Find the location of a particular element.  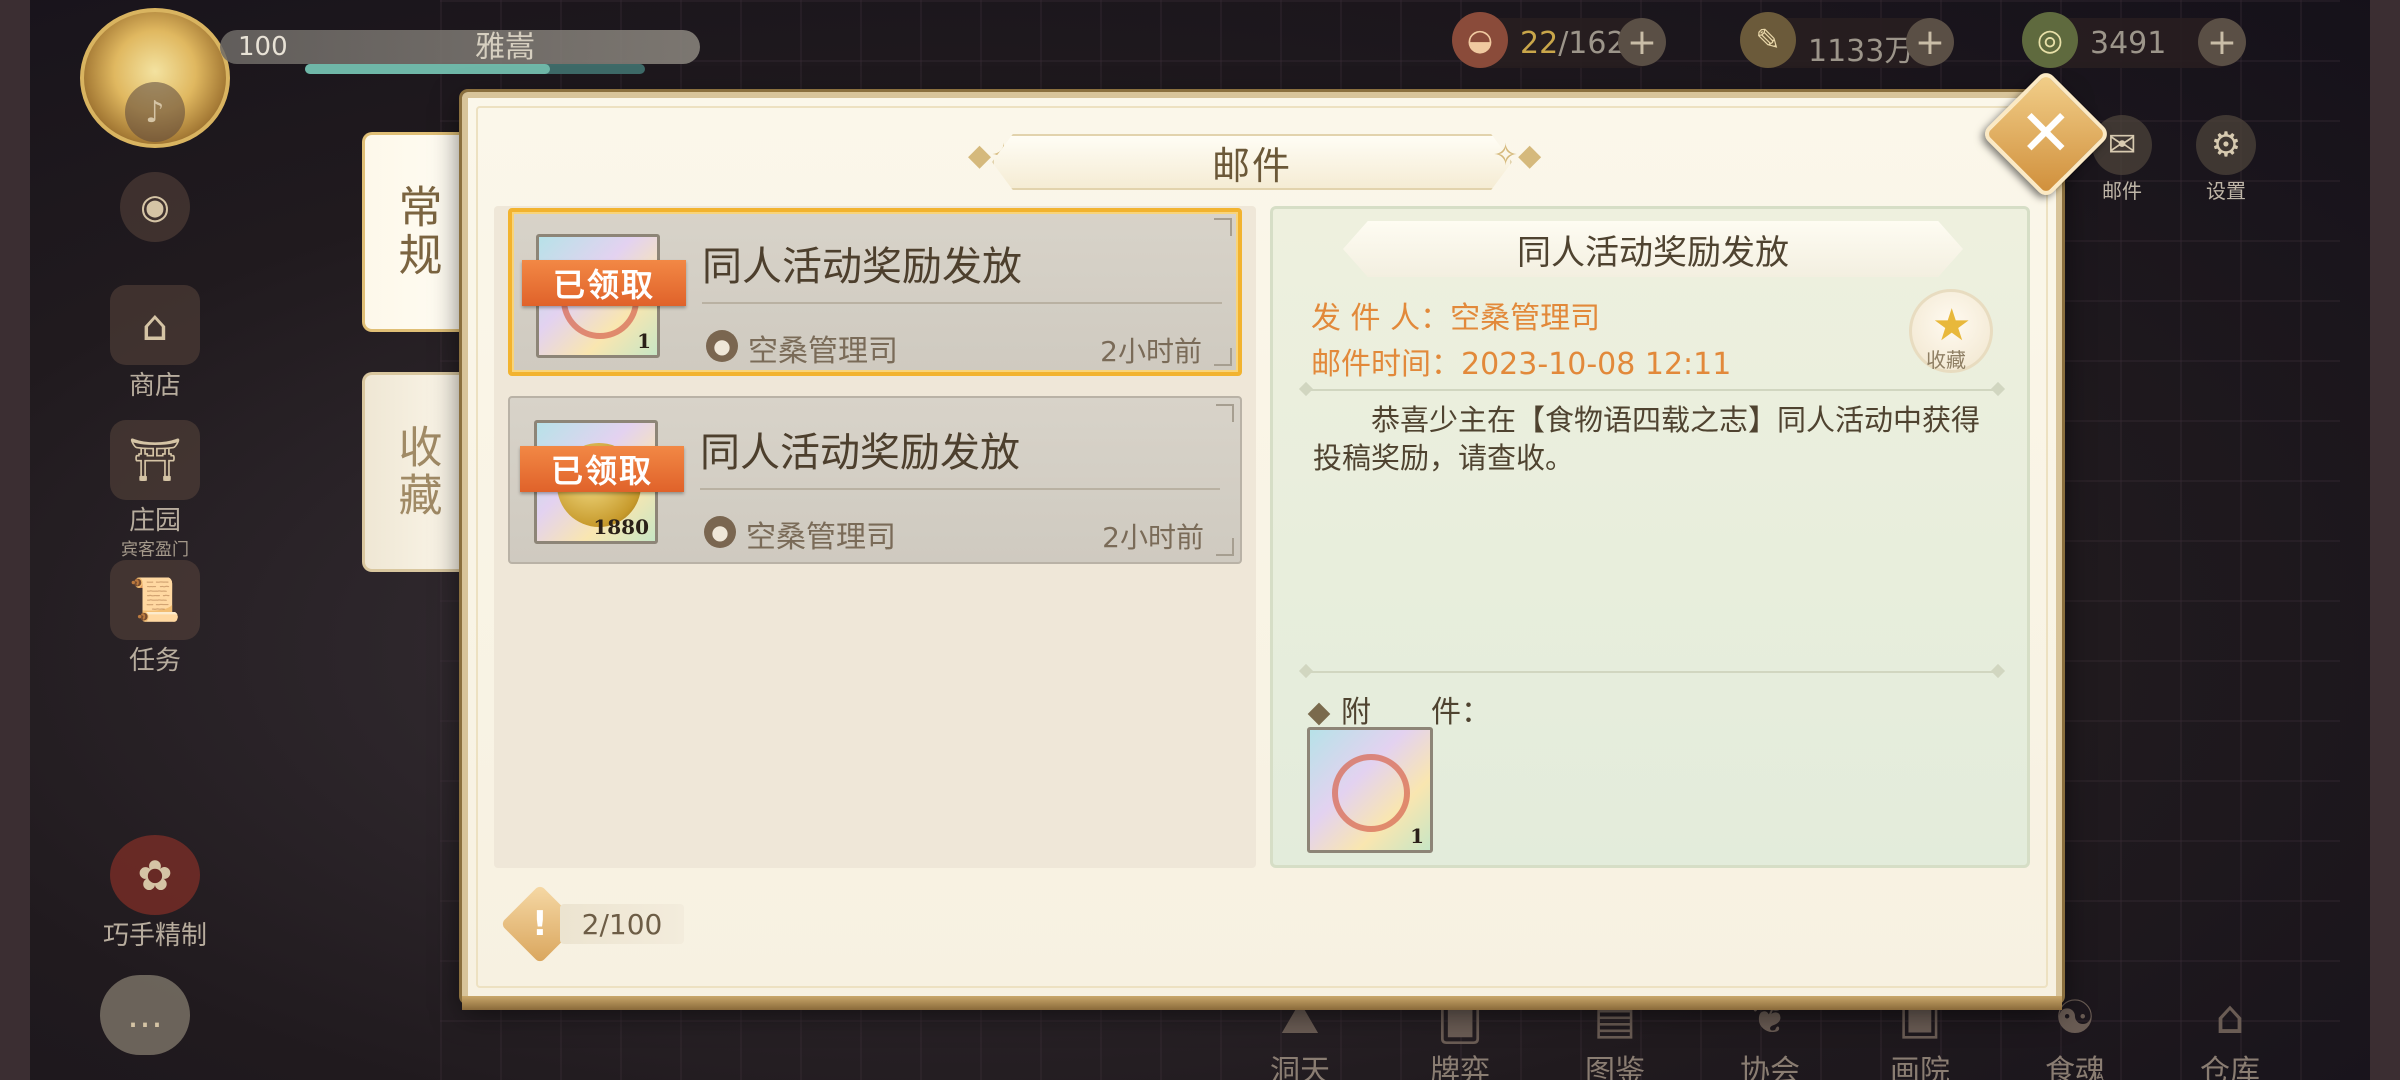

bracelet-icon is located at coordinates (1371, 793).